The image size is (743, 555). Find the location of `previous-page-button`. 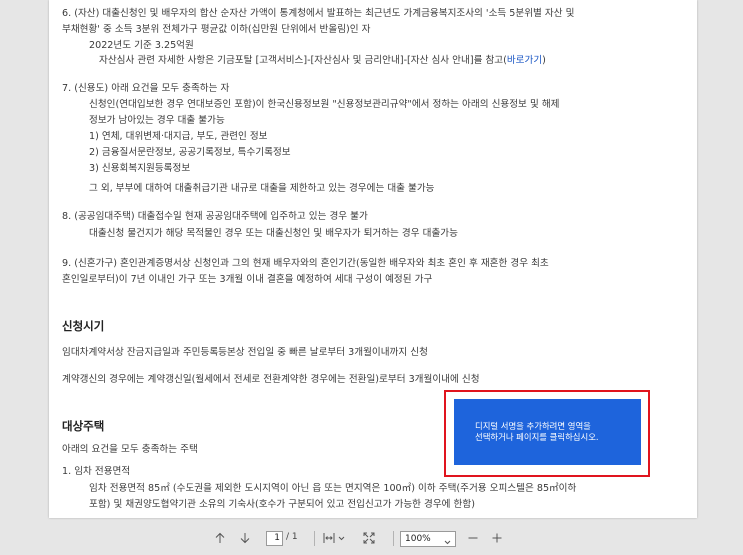

previous-page-button is located at coordinates (220, 538).